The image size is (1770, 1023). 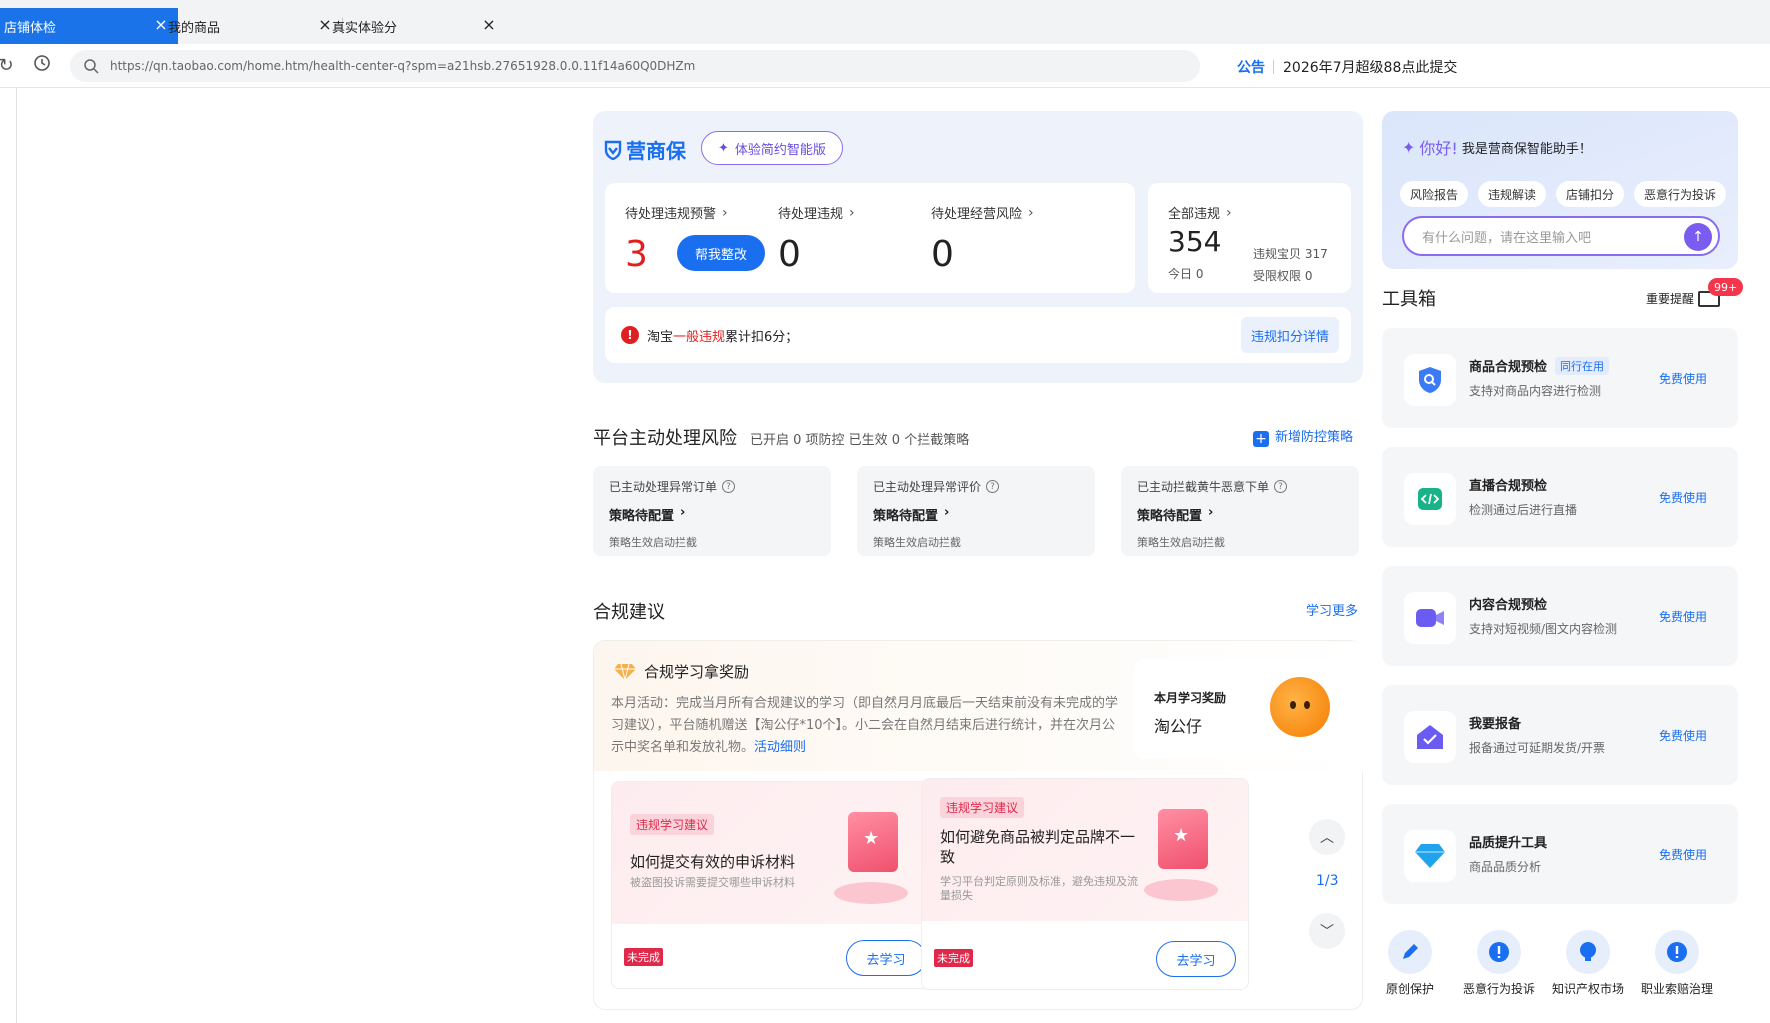 What do you see at coordinates (1409, 989) in the screenshot?
I see `quick-label: 原创保护` at bounding box center [1409, 989].